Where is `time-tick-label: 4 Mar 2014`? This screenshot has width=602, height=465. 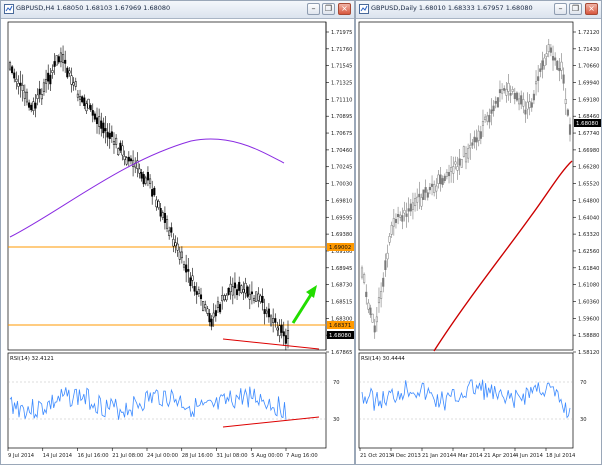
time-tick-label: 4 Mar 2014 is located at coordinates (468, 456).